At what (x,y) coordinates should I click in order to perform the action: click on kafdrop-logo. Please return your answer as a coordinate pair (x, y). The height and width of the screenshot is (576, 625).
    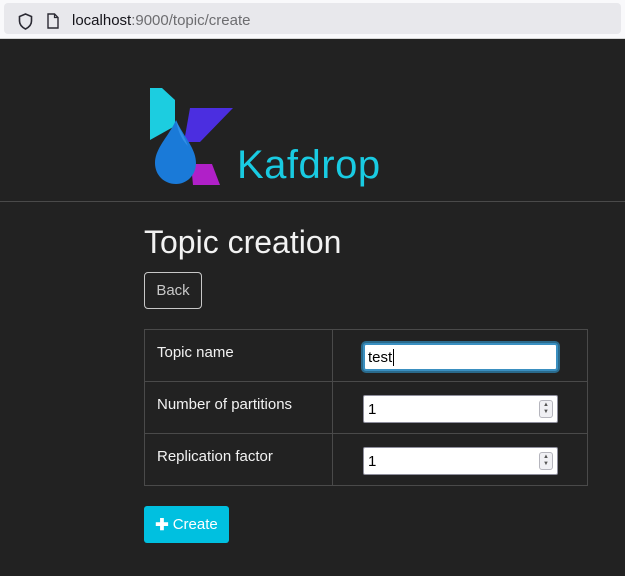
    Looking at the image, I should click on (192, 139).